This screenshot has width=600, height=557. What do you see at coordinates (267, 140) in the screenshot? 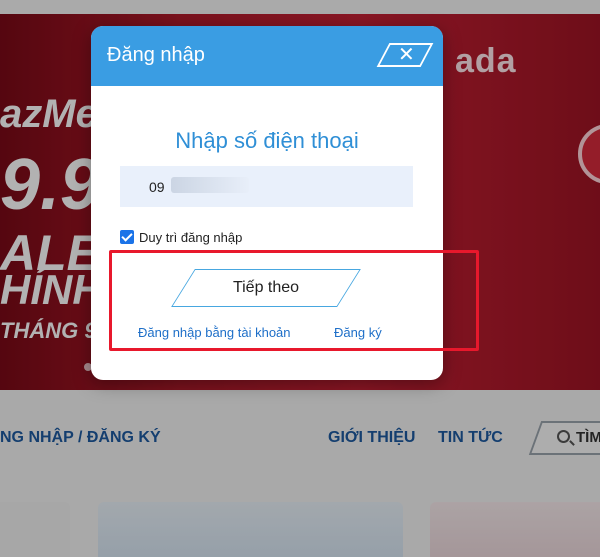
I see `phone-heading: Nhập số điện thoại` at bounding box center [267, 140].